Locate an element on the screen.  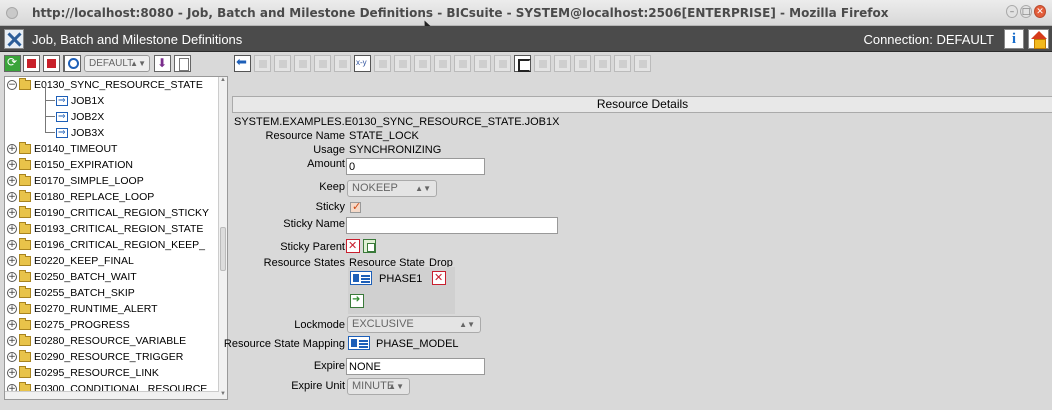
environment-select: DEFAULT ▲▼ is located at coordinates (117, 63).